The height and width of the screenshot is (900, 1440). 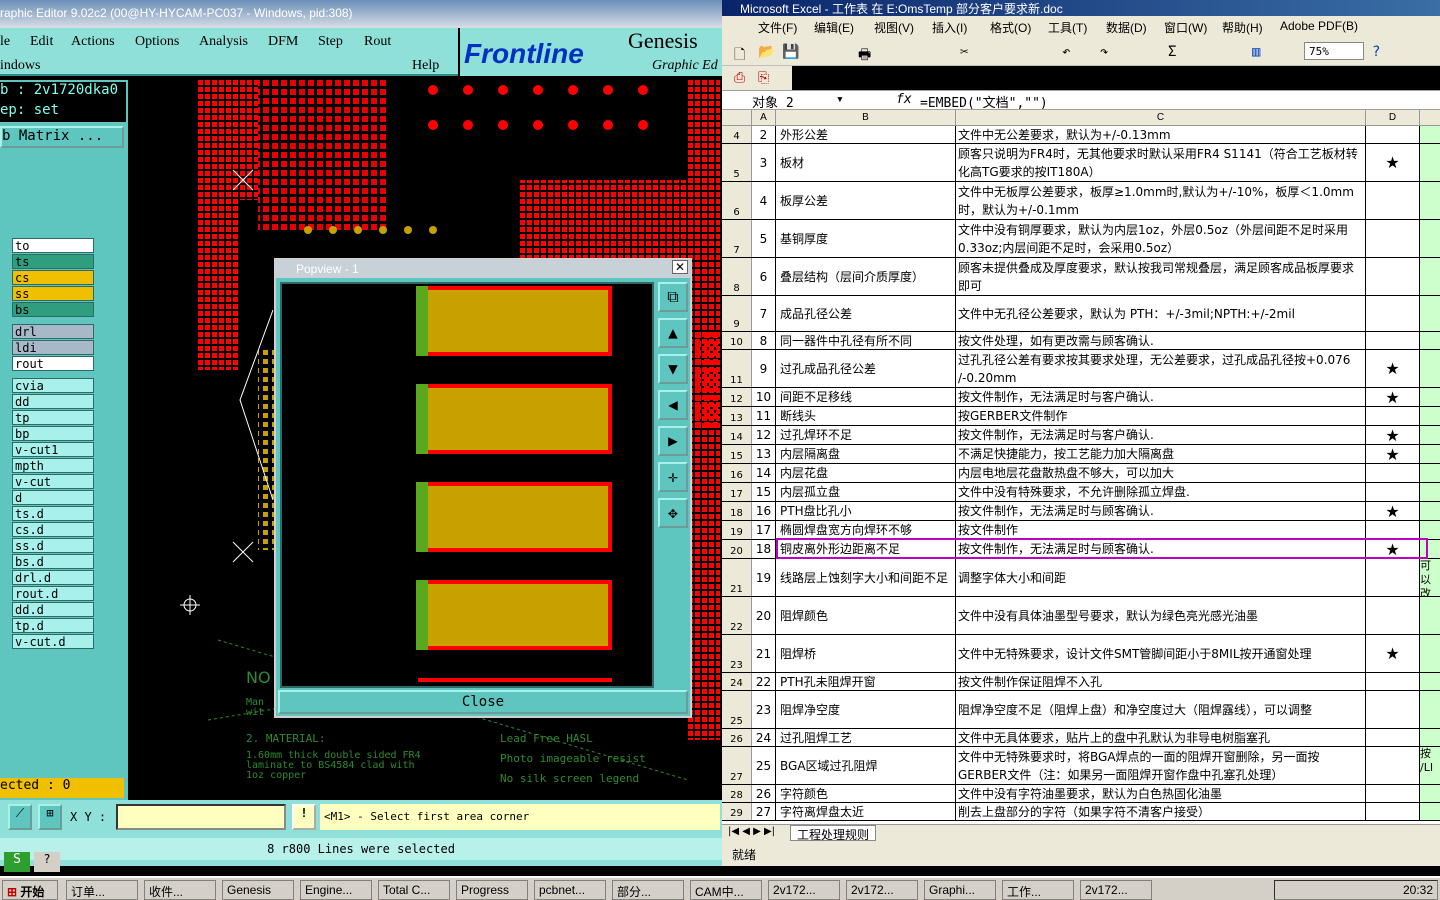 What do you see at coordinates (673, 441) in the screenshot?
I see `pan-right-icon: ▶` at bounding box center [673, 441].